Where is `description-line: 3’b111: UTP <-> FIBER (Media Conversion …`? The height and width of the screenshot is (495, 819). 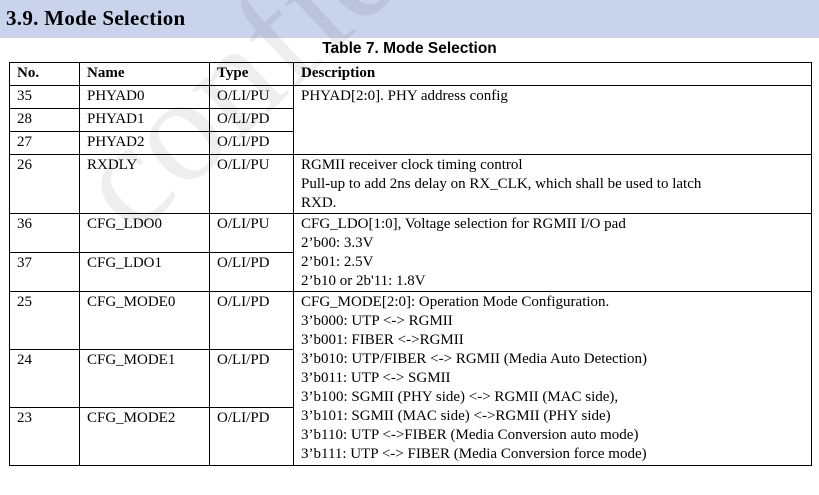
description-line: 3’b111: UTP <-> FIBER (Media Conversion … is located at coordinates (474, 454).